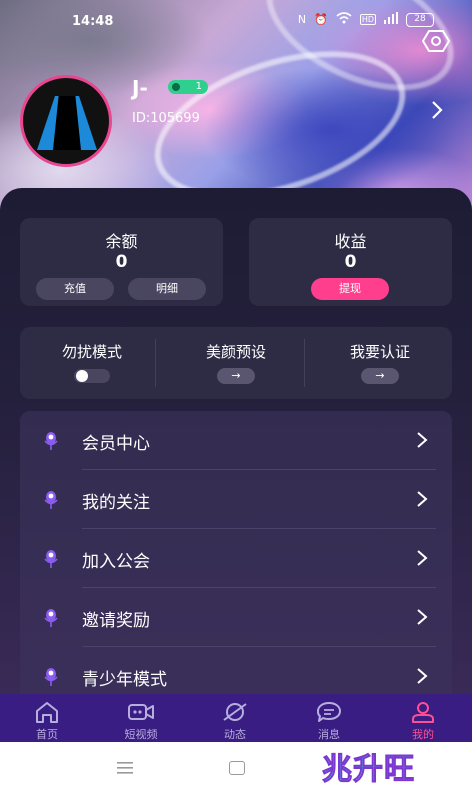 Image resolution: width=472 pixels, height=792 pixels. I want to click on menu-item-label: 邀请奖励, so click(116, 621).